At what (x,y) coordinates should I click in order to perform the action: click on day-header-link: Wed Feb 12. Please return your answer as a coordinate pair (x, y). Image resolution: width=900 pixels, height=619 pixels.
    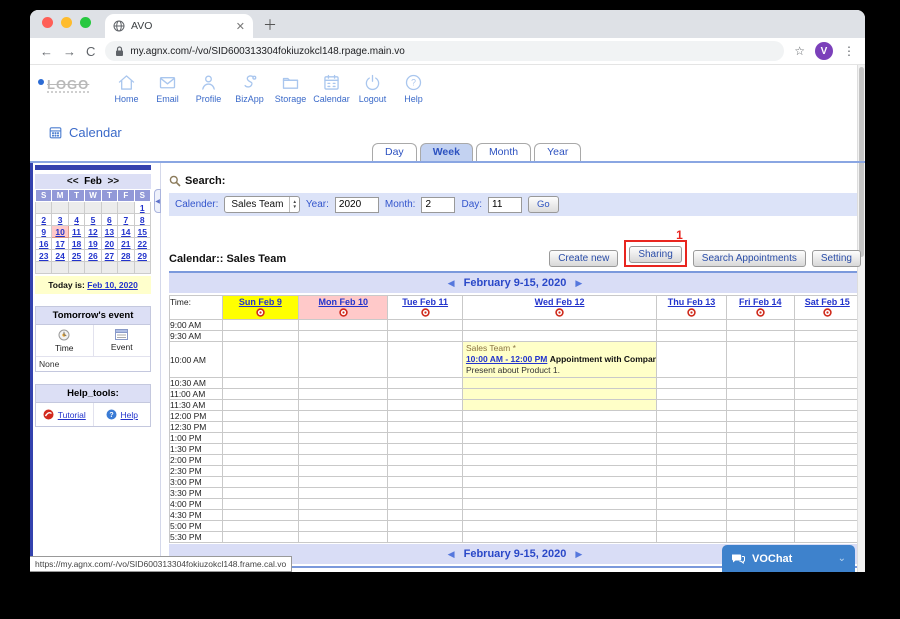
    Looking at the image, I should click on (559, 302).